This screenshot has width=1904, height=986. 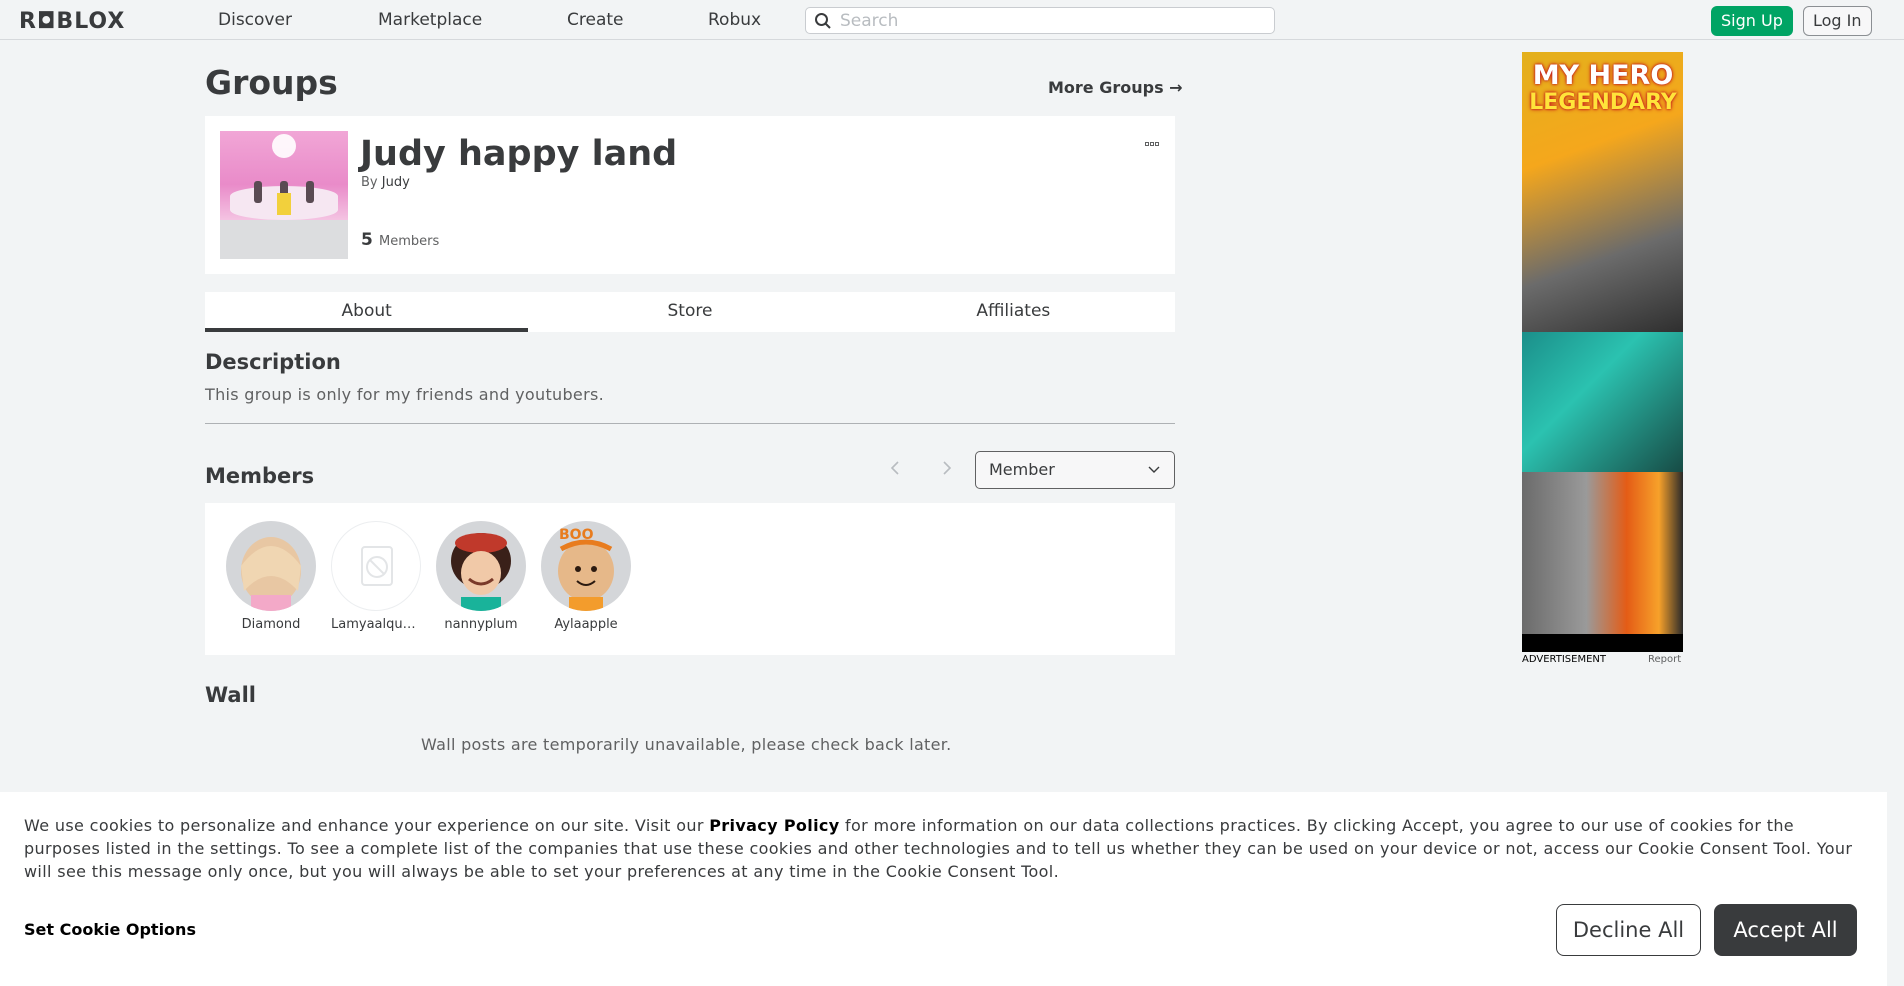 What do you see at coordinates (1115, 87) in the screenshot?
I see `more-groups-link: More Groups →` at bounding box center [1115, 87].